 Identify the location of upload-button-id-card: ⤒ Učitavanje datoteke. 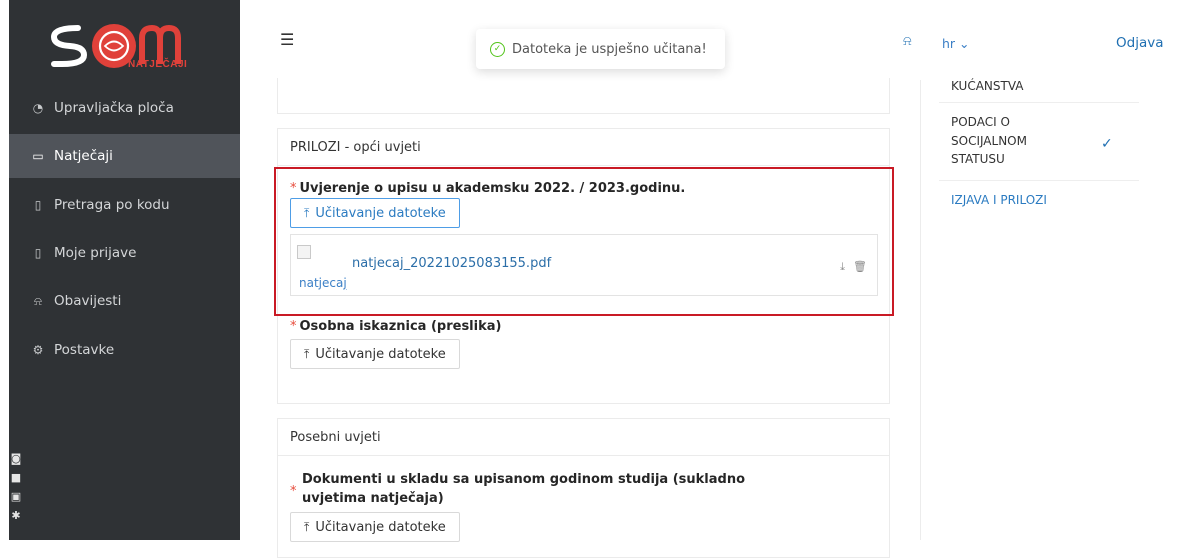
(375, 354).